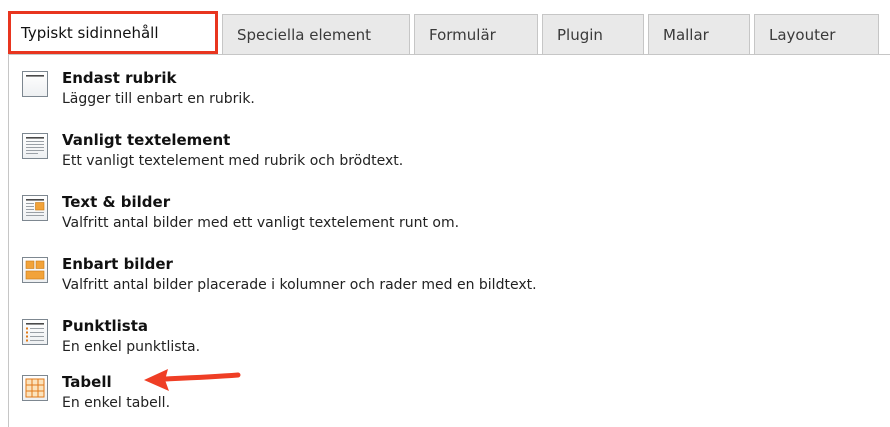  What do you see at coordinates (131, 347) in the screenshot?
I see `item-description: En enkel punktlista.` at bounding box center [131, 347].